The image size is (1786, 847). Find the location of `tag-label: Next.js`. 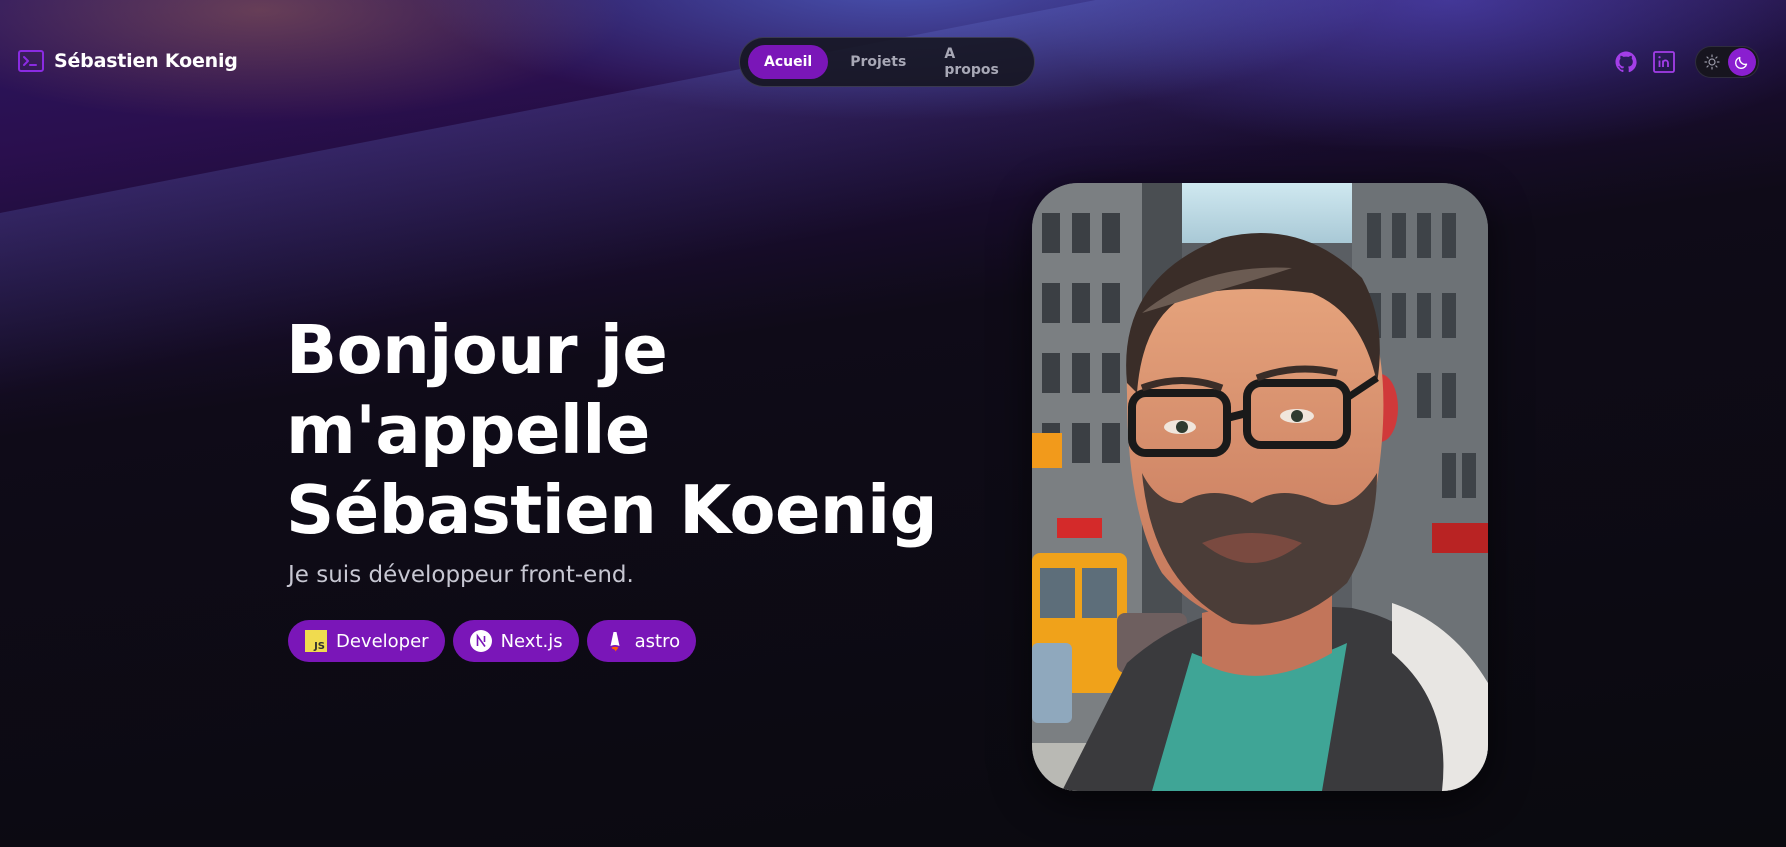

tag-label: Next.js is located at coordinates (531, 641).